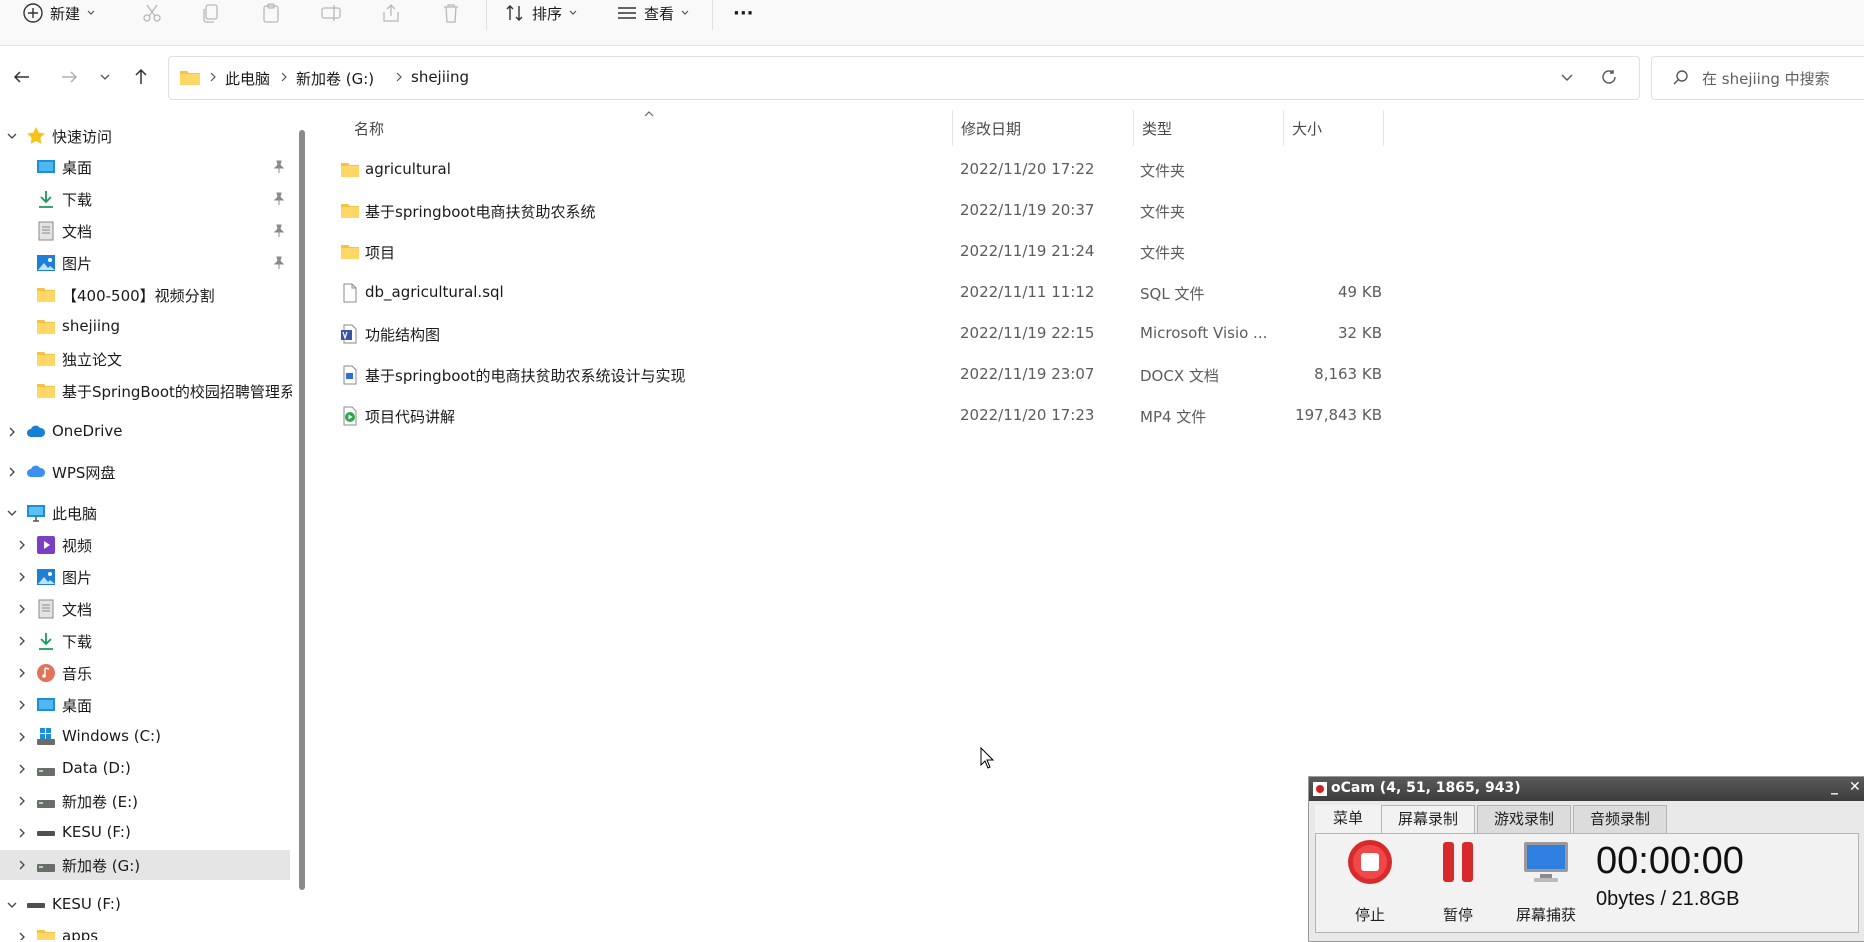  I want to click on tab-game-record: 游戏录制, so click(1524, 819).